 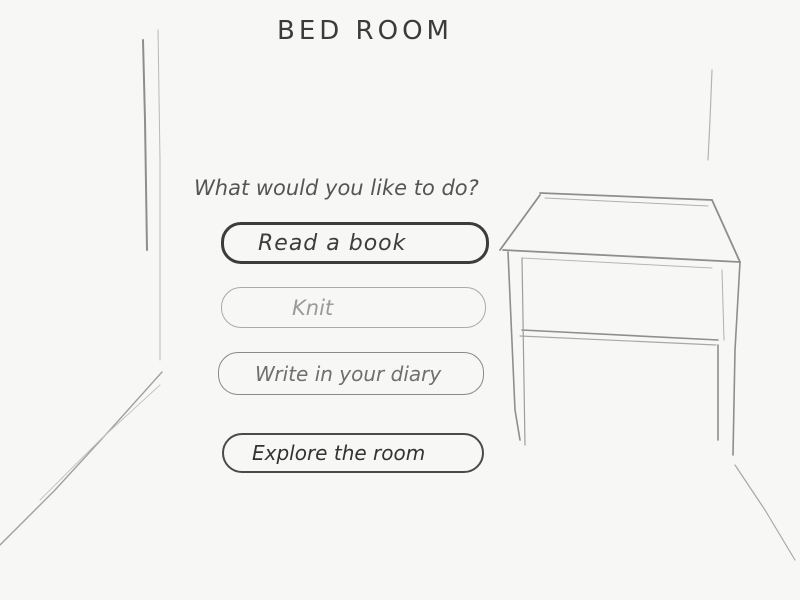 What do you see at coordinates (736, 358) in the screenshot?
I see `desk-leg-right-outer` at bounding box center [736, 358].